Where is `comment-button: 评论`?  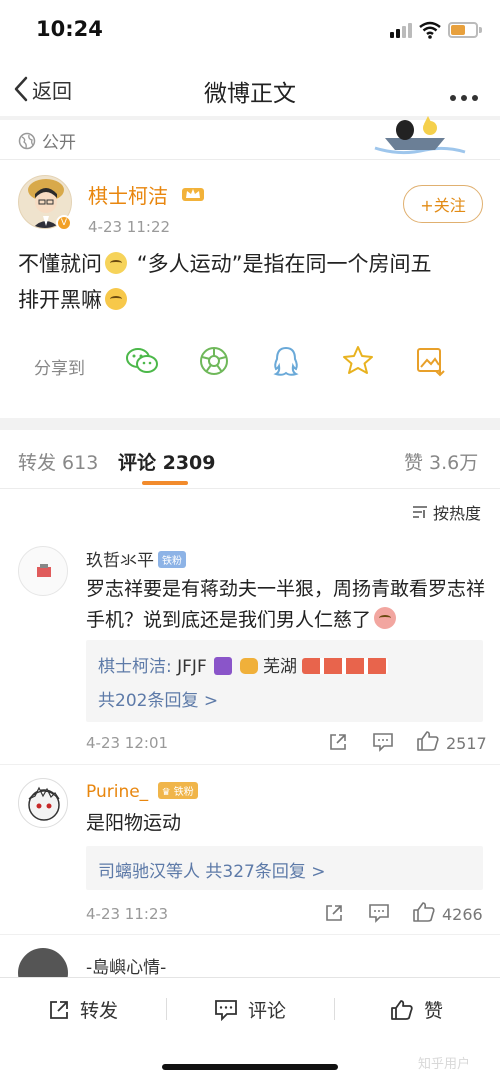 comment-button: 评论 is located at coordinates (250, 1009).